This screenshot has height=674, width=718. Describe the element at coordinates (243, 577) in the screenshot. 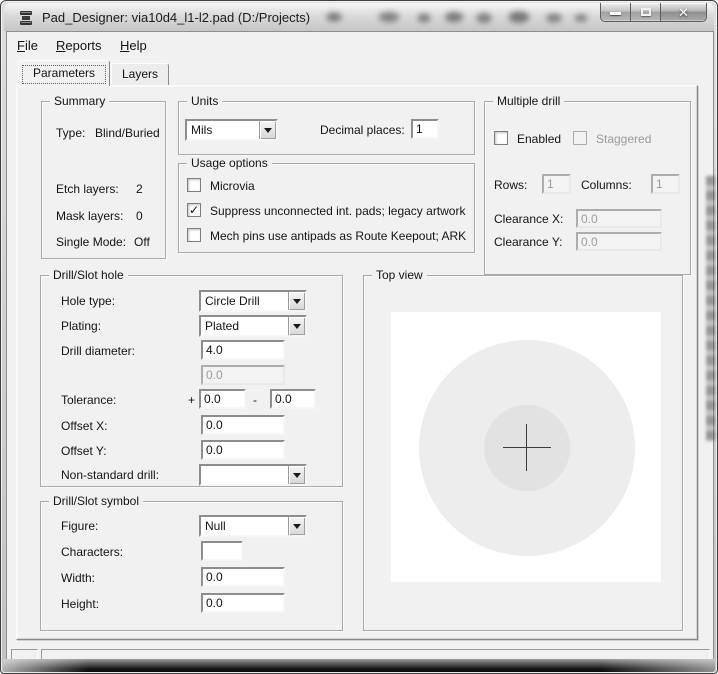

I see `width-input` at that location.